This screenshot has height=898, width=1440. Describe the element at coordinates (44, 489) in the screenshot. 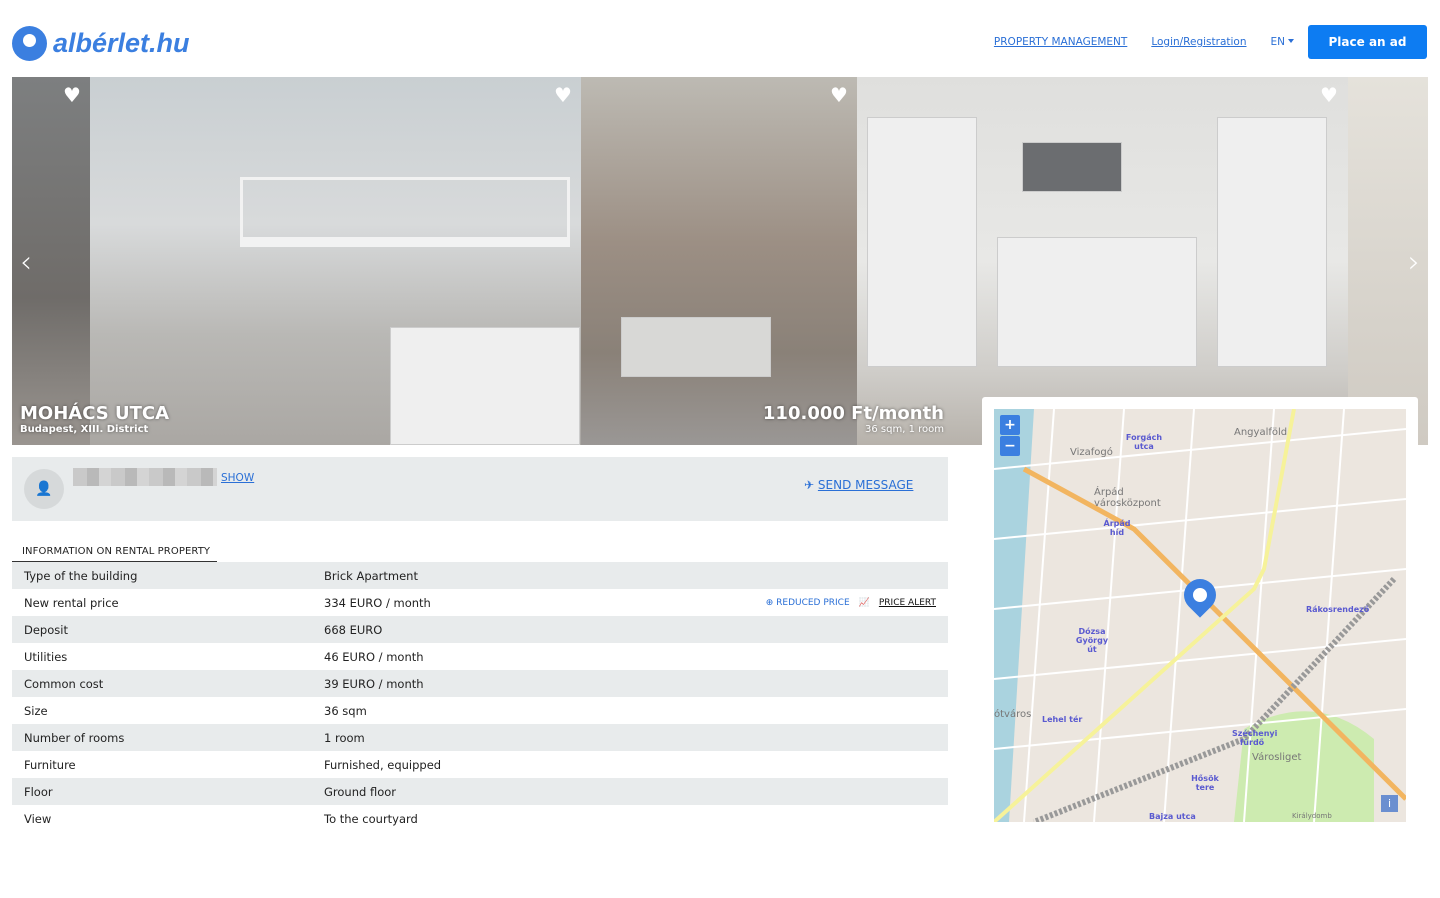

I see `avatar-user-icon: 👤` at that location.